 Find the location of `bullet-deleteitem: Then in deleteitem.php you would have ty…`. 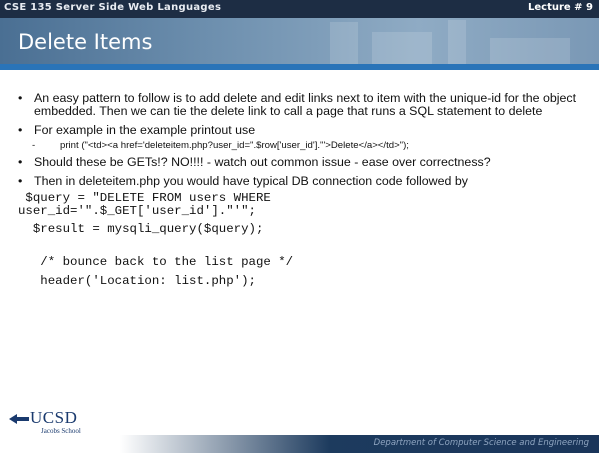

bullet-deleteitem: Then in deleteitem.php you would have ty… is located at coordinates (303, 182).